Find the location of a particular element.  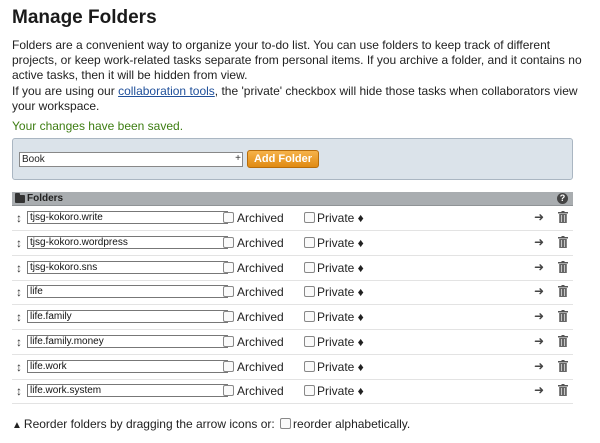

reorder-text-after: reorder alphabetically. is located at coordinates (352, 424).